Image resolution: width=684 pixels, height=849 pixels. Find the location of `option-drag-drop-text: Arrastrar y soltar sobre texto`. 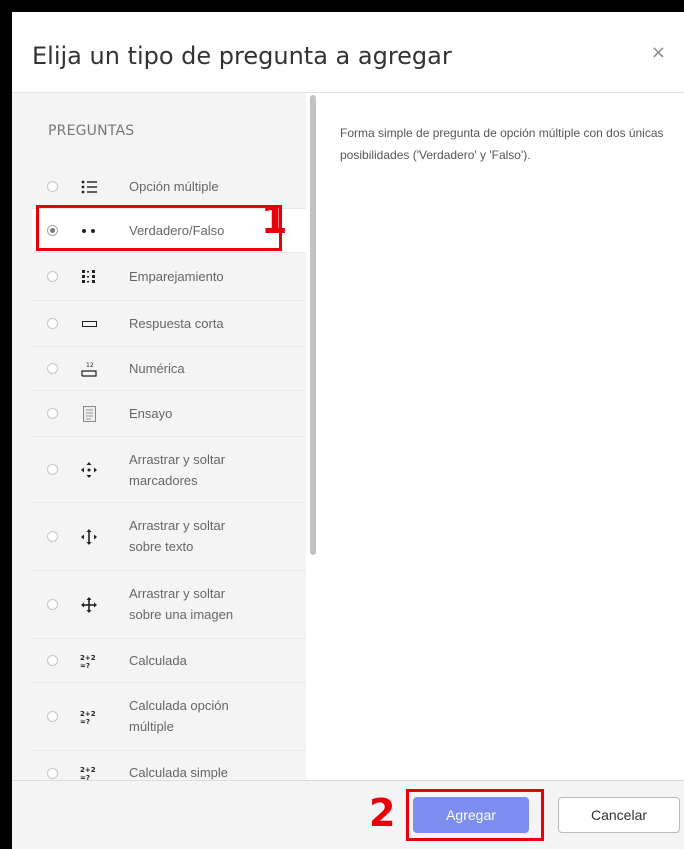

option-drag-drop-text: Arrastrar y soltar sobre texto is located at coordinates (169, 537).